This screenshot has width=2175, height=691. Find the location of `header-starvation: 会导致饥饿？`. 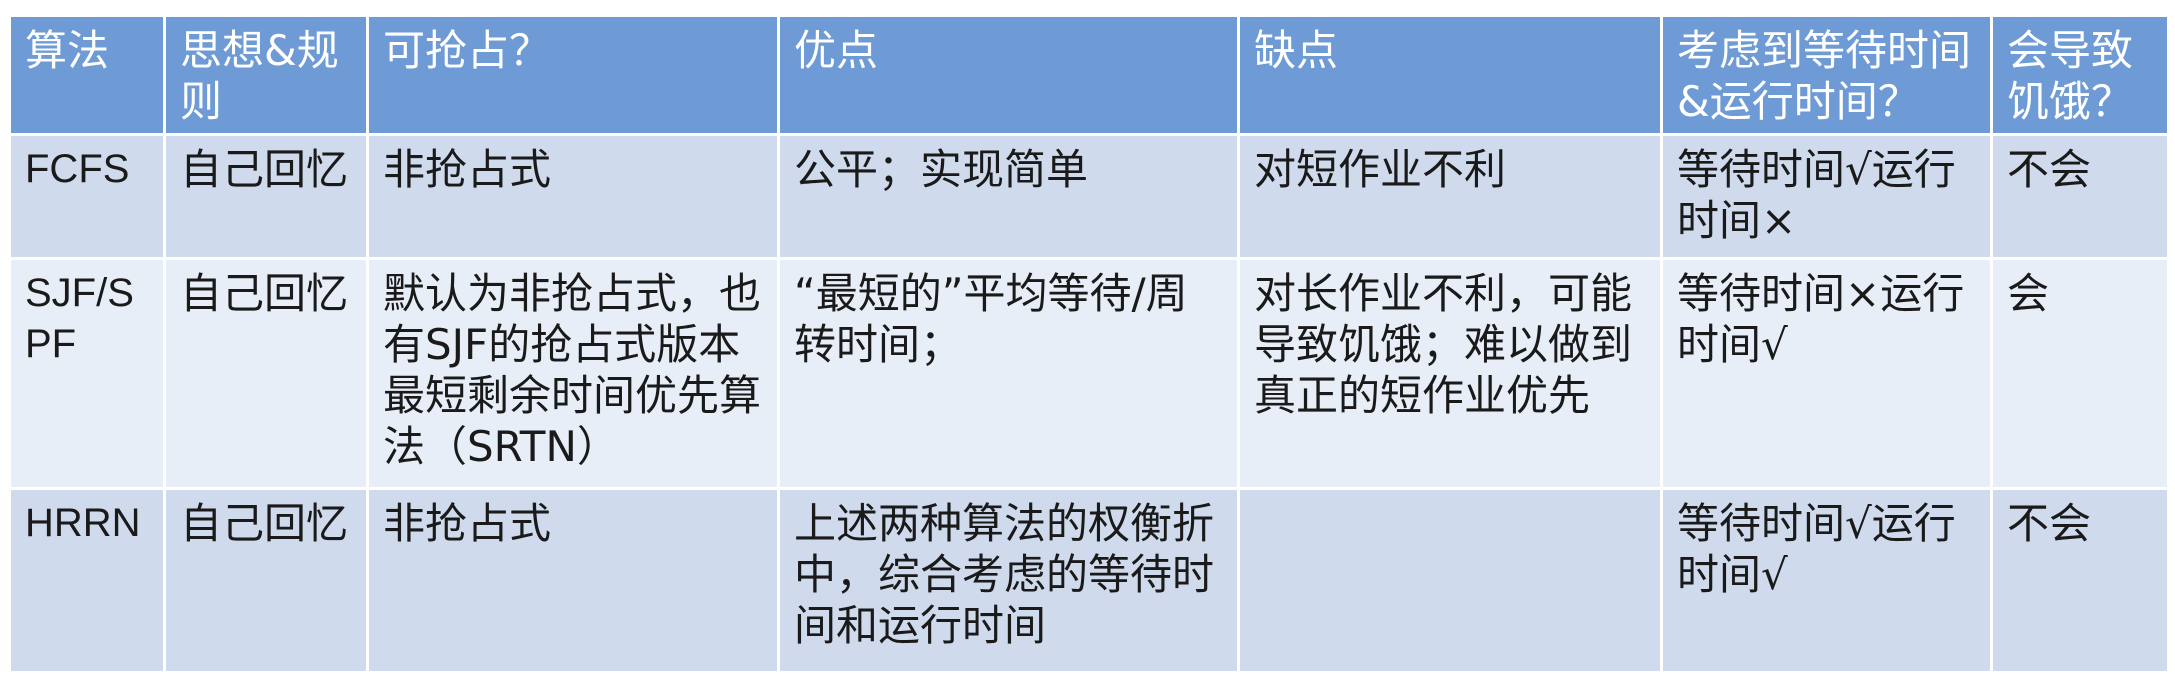

header-starvation: 会导致饥饿？ is located at coordinates (2080, 75).